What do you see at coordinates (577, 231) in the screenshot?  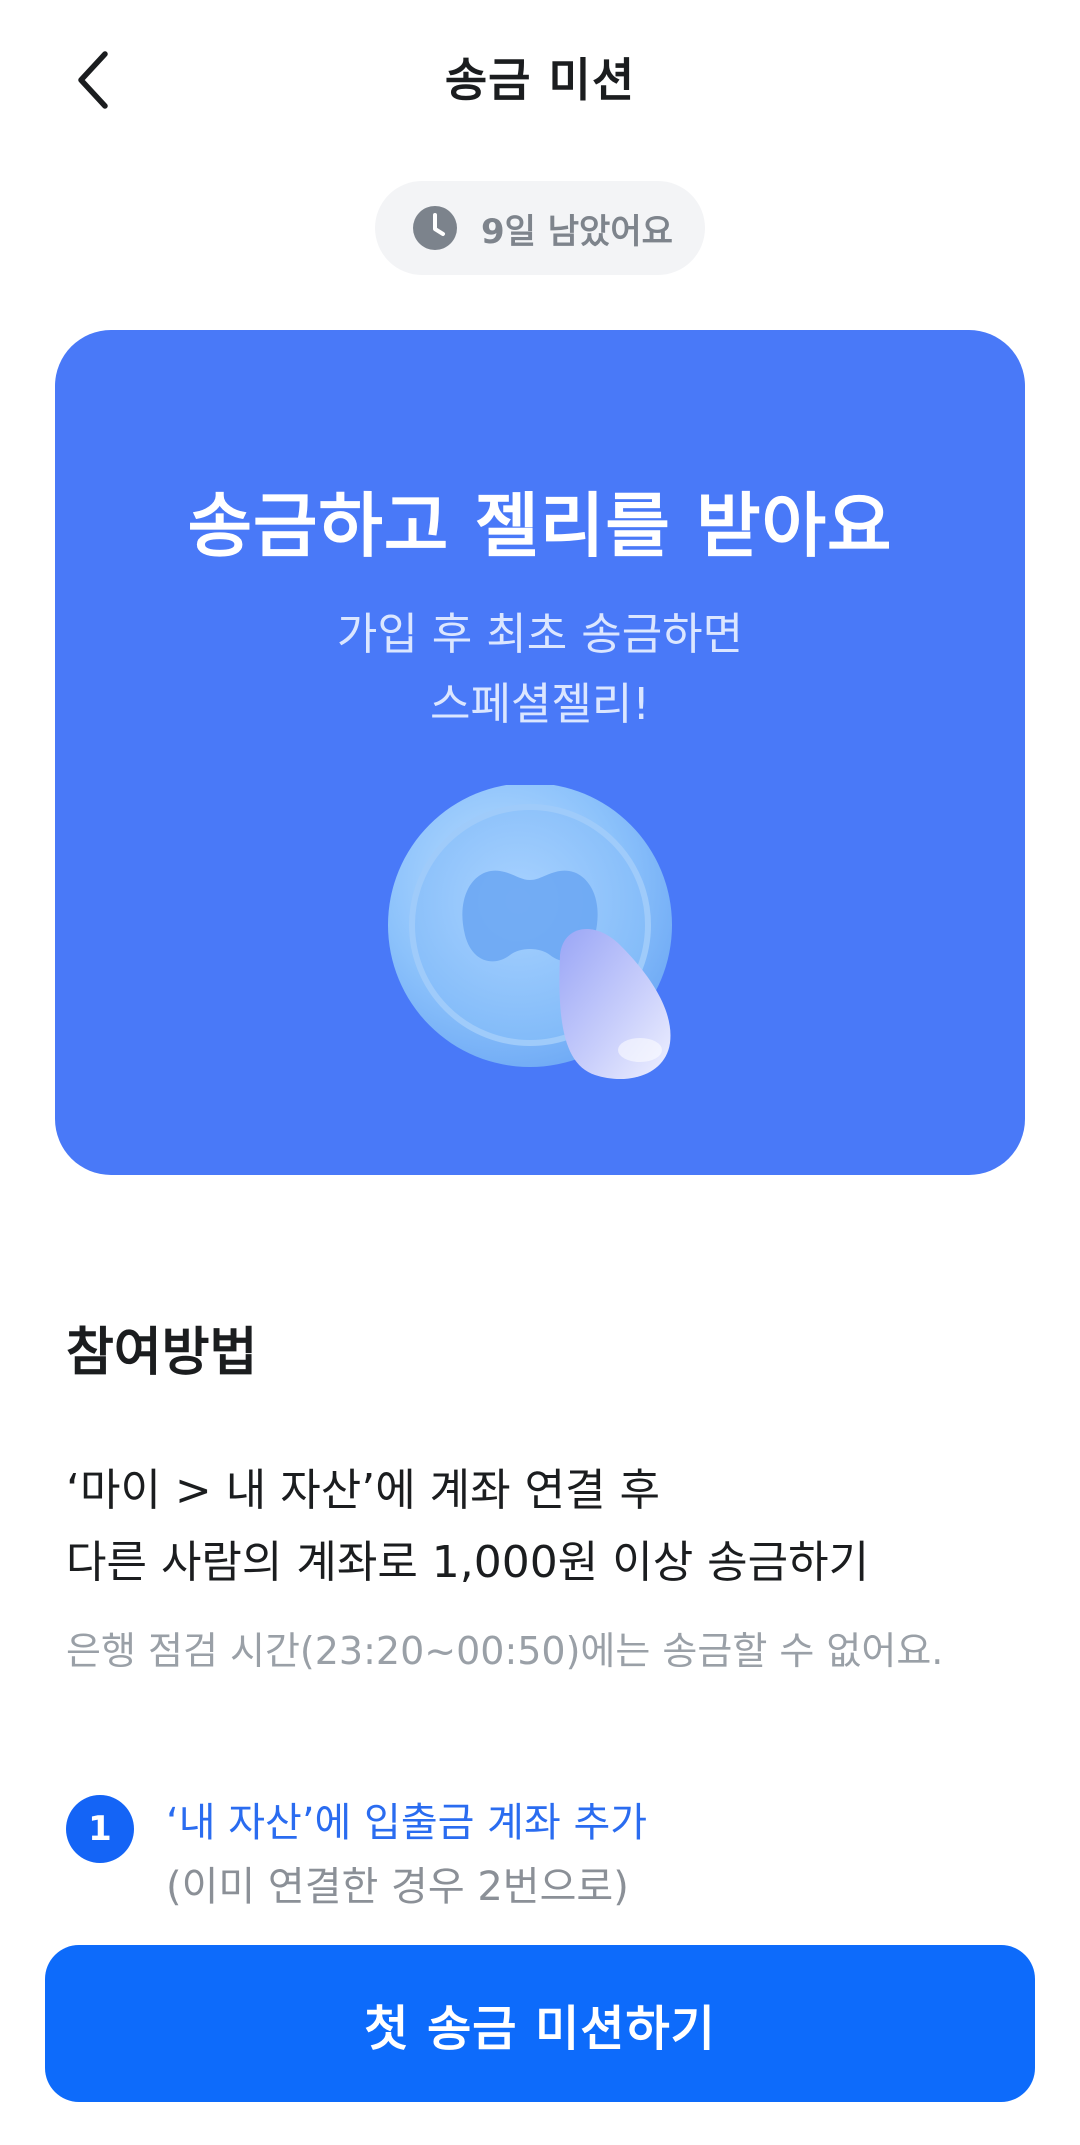 I see `remaining-days-text: 9일 남았어요` at bounding box center [577, 231].